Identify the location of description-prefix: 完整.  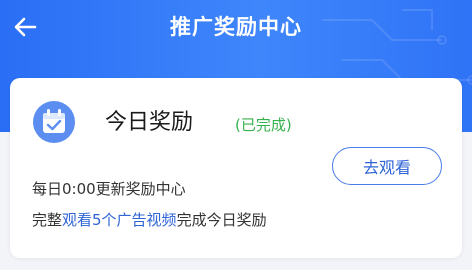
(47, 220).